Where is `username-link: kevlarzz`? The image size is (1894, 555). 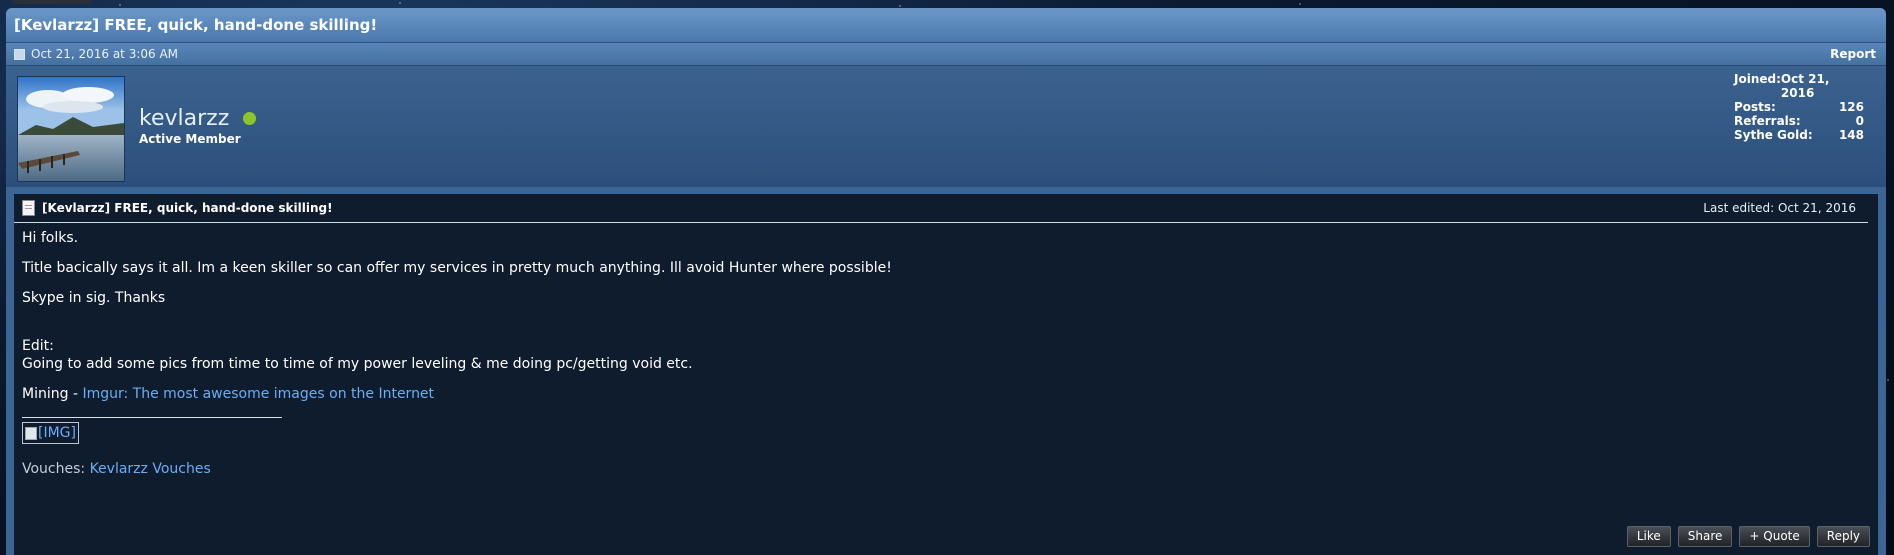
username-link: kevlarzz is located at coordinates (184, 118).